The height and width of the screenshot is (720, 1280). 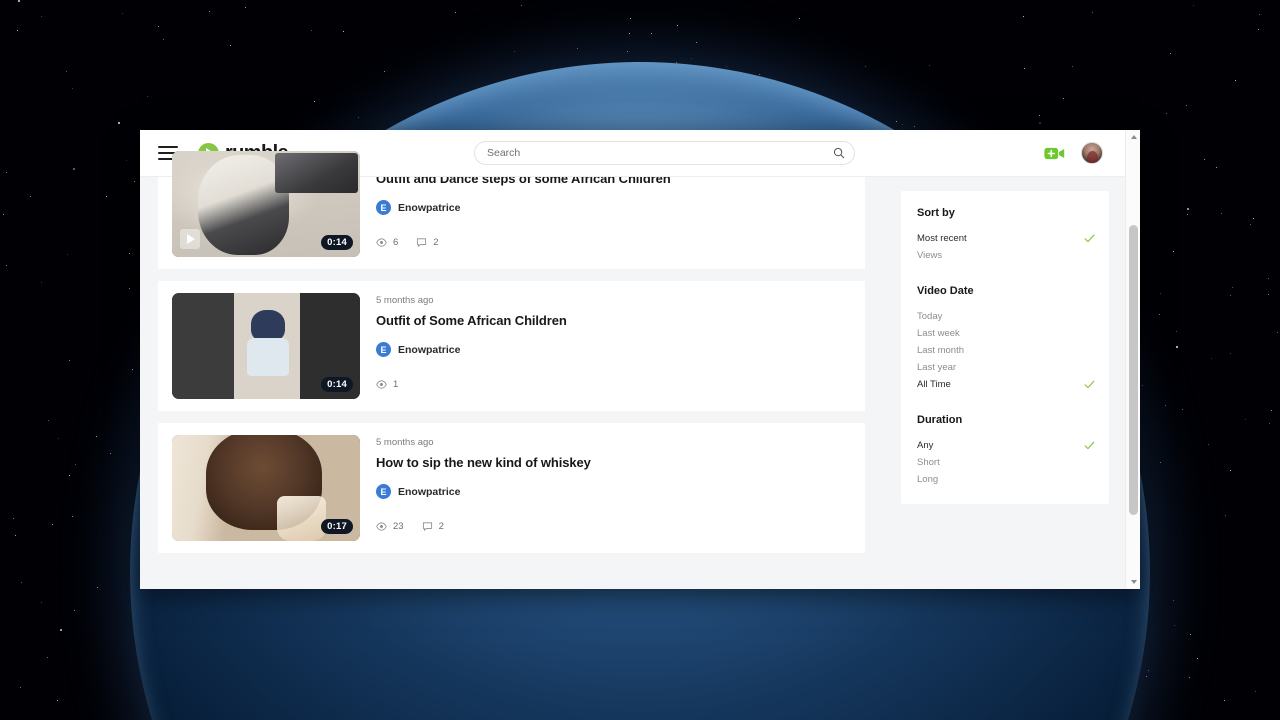 What do you see at coordinates (925, 445) in the screenshot?
I see `filter-option-label: Any` at bounding box center [925, 445].